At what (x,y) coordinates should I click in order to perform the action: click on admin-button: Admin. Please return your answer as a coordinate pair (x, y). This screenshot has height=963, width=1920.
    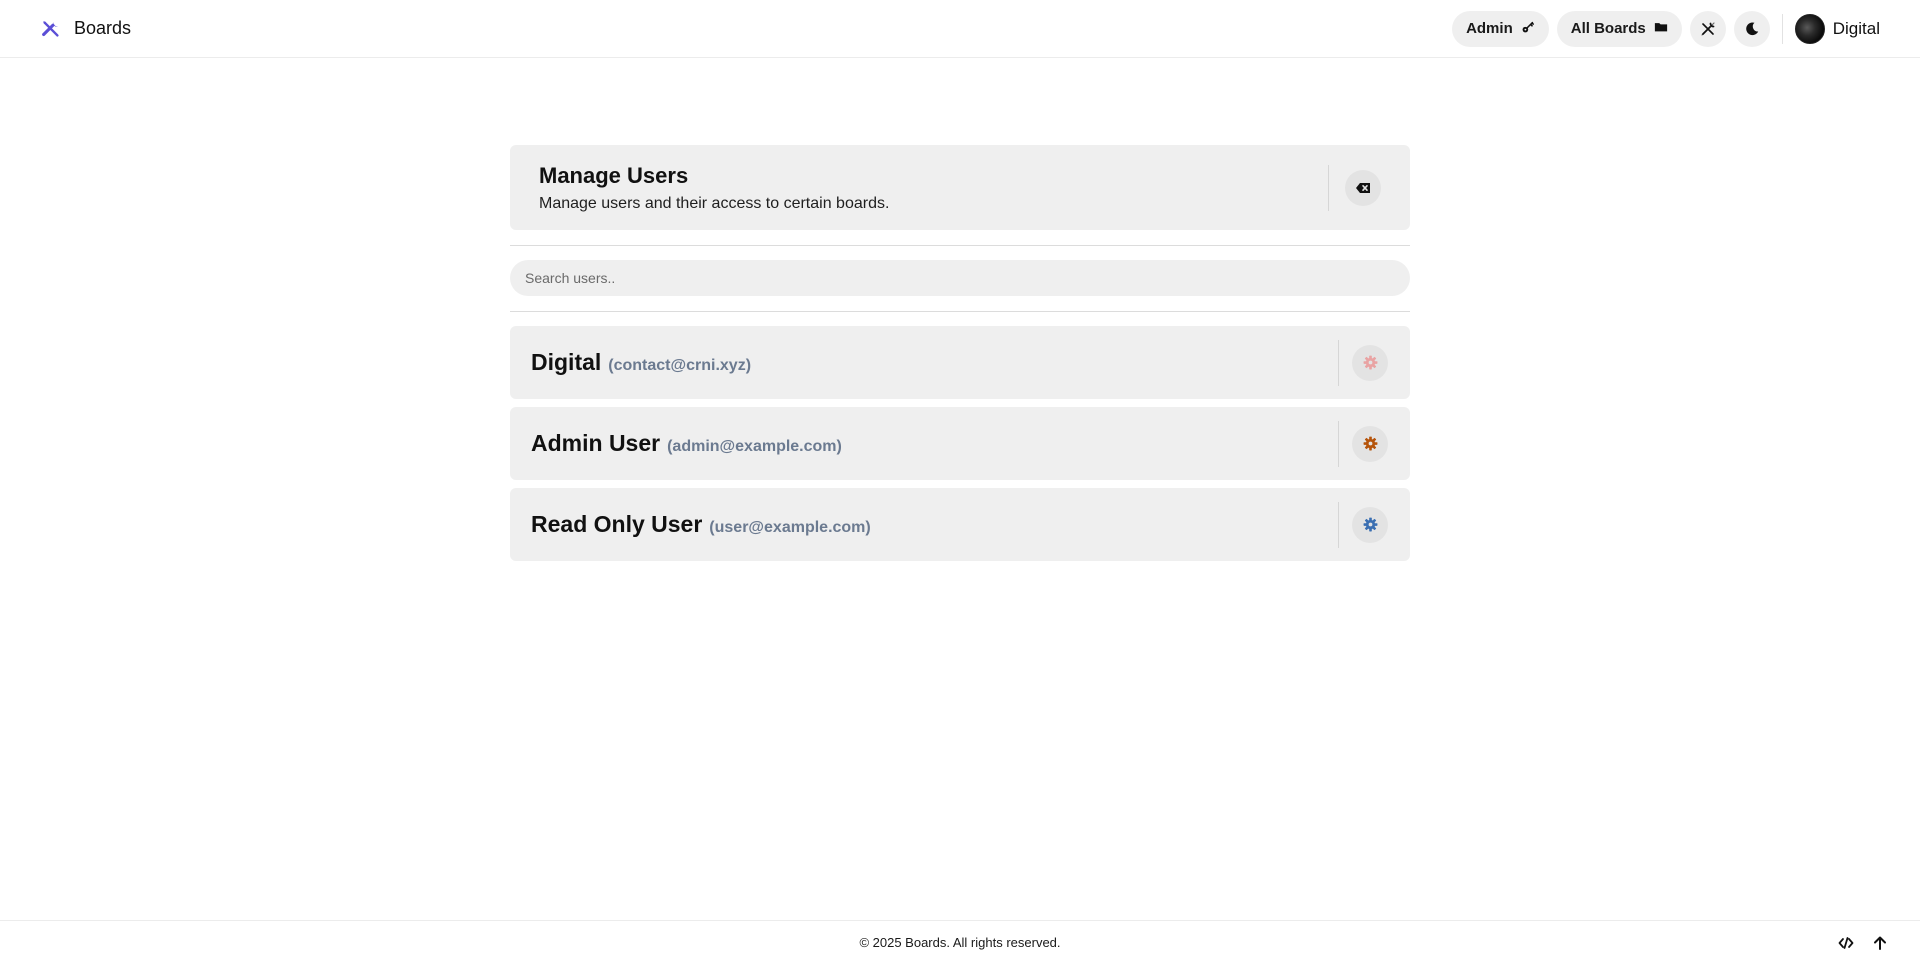
    Looking at the image, I should click on (1500, 28).